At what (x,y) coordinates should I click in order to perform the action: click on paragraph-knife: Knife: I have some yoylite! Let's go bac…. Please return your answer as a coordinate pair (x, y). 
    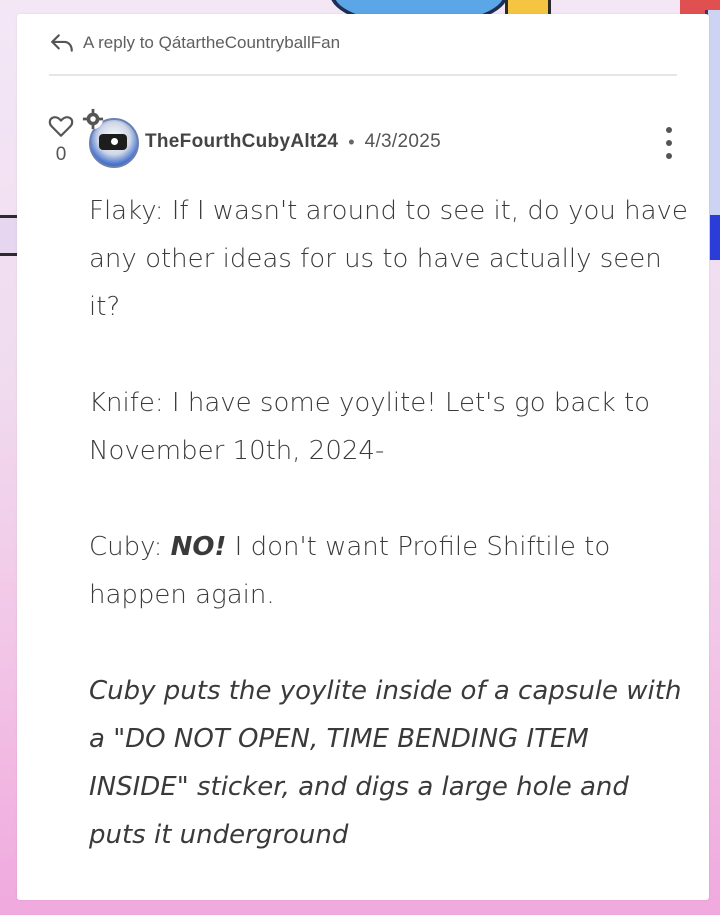
    Looking at the image, I should click on (370, 427).